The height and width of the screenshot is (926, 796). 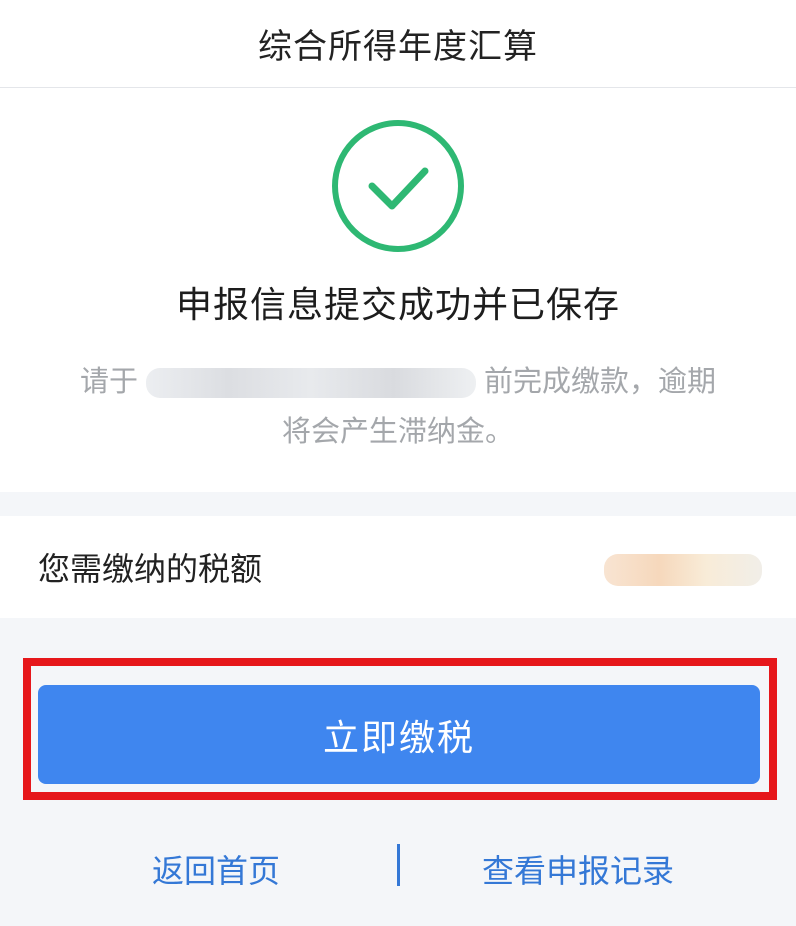 What do you see at coordinates (397, 305) in the screenshot?
I see `success-title: 申报信息提交成功并已保存` at bounding box center [397, 305].